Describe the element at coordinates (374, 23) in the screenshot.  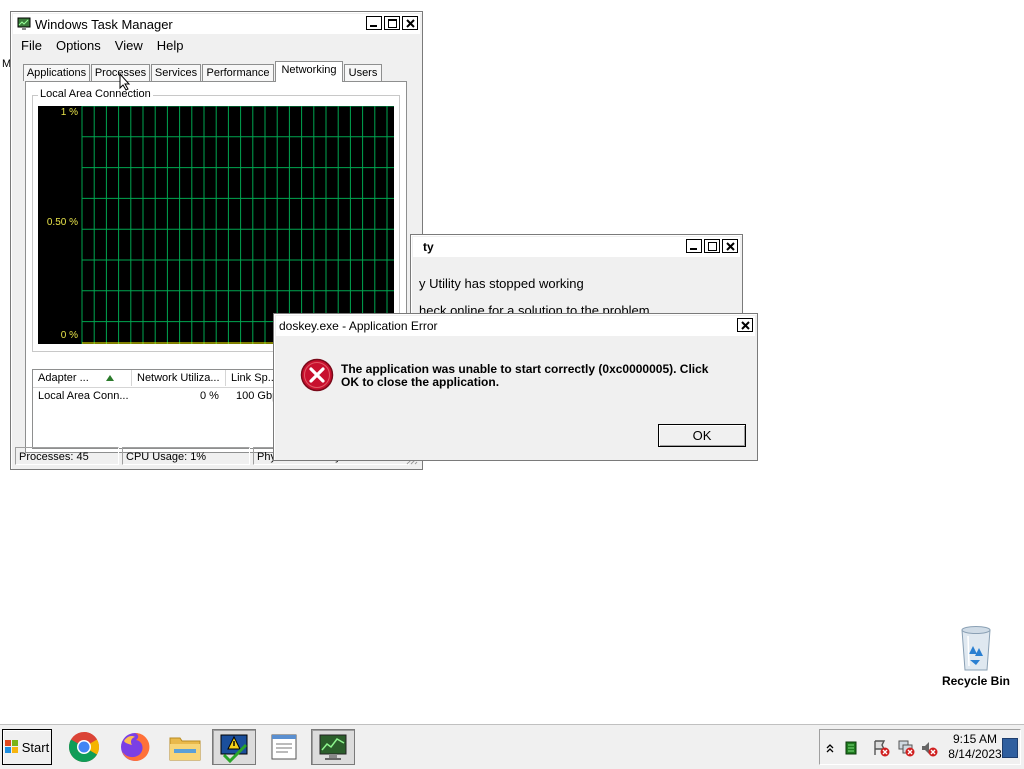
I see `minimize-button` at that location.